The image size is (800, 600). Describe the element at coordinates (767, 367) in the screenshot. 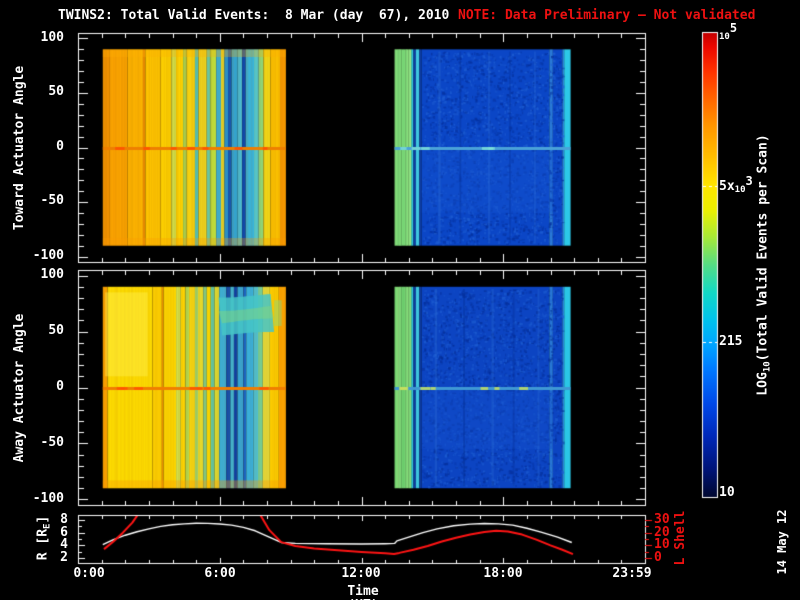

I see `colorbar-title-sub: 10` at that location.